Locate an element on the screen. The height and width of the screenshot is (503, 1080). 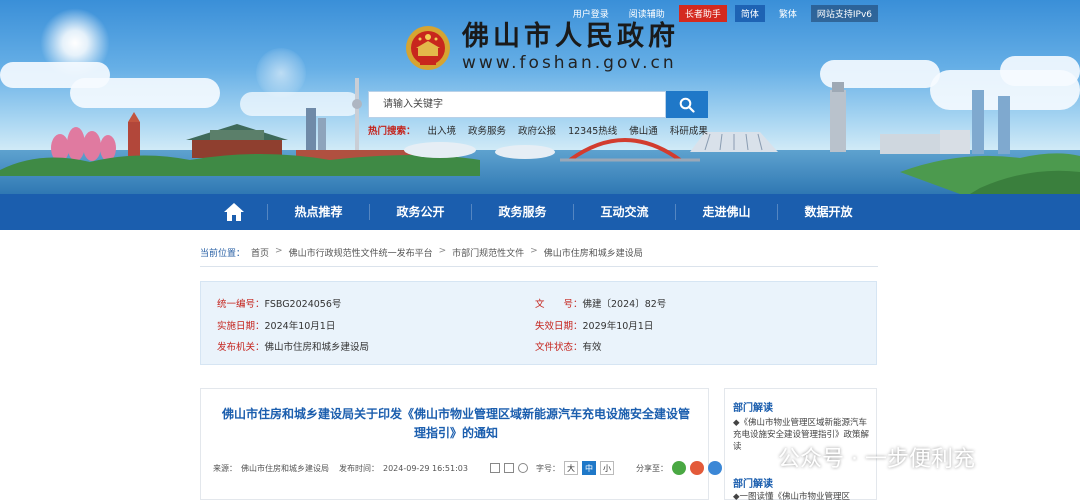
hot-search-item: 佛山通 is located at coordinates (643, 130).